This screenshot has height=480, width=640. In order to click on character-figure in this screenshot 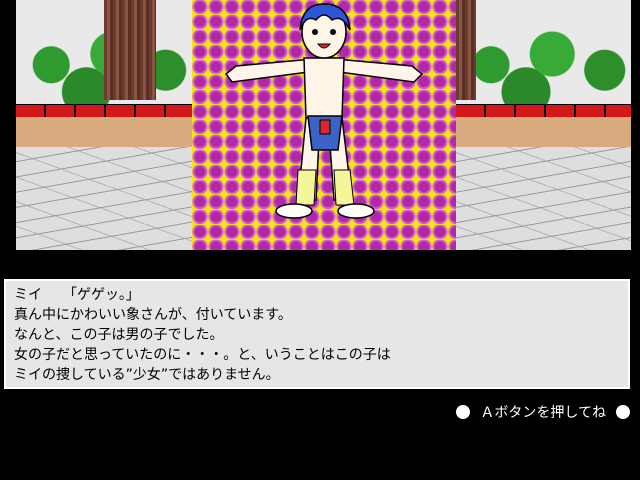, I will do `click(324, 111)`.